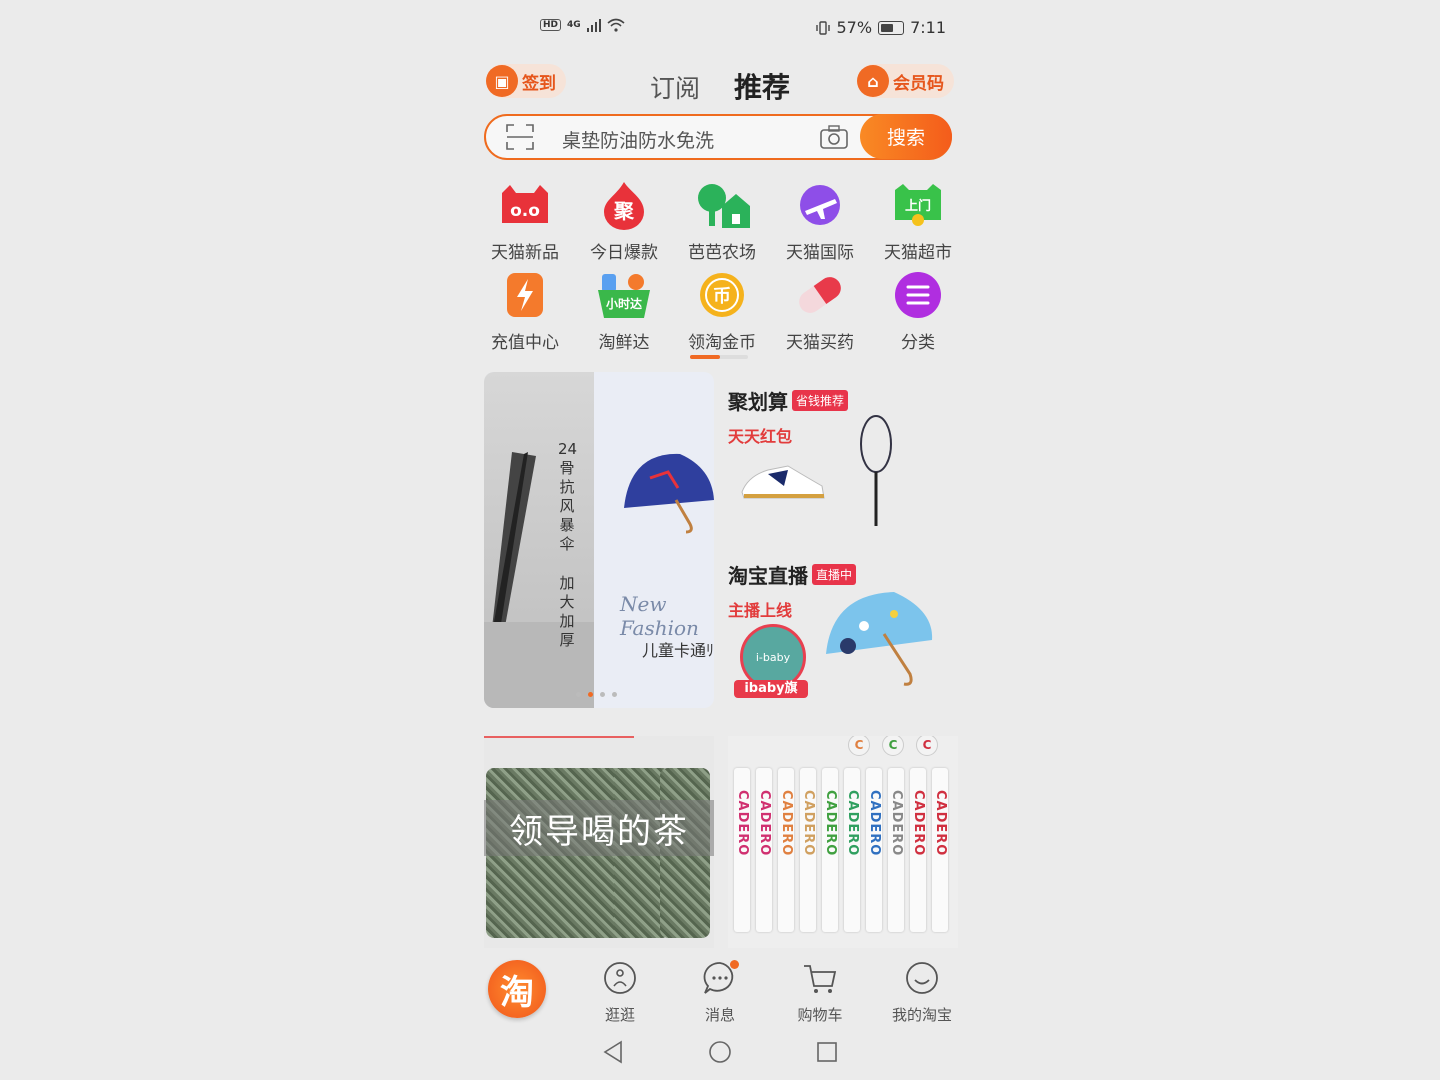  What do you see at coordinates (520, 137) in the screenshot?
I see `scan-icon` at bounding box center [520, 137].